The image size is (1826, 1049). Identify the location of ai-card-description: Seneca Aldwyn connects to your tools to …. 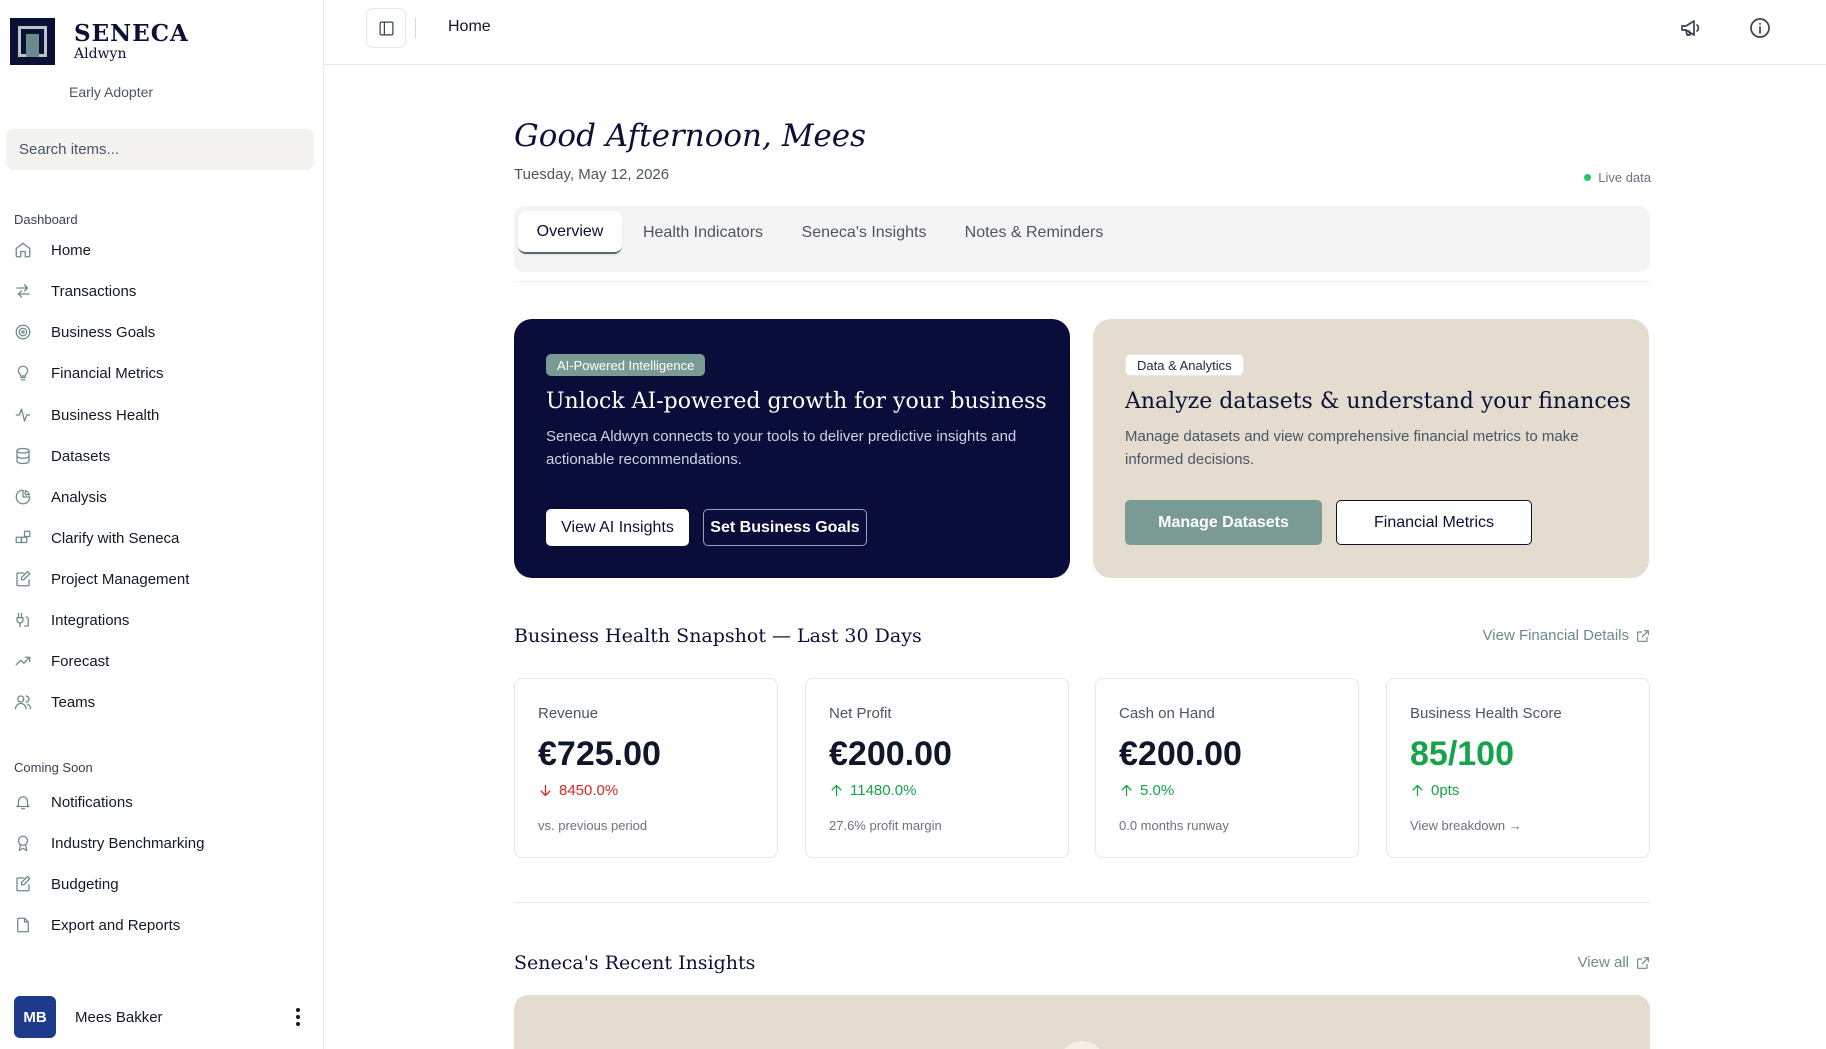
(781, 448).